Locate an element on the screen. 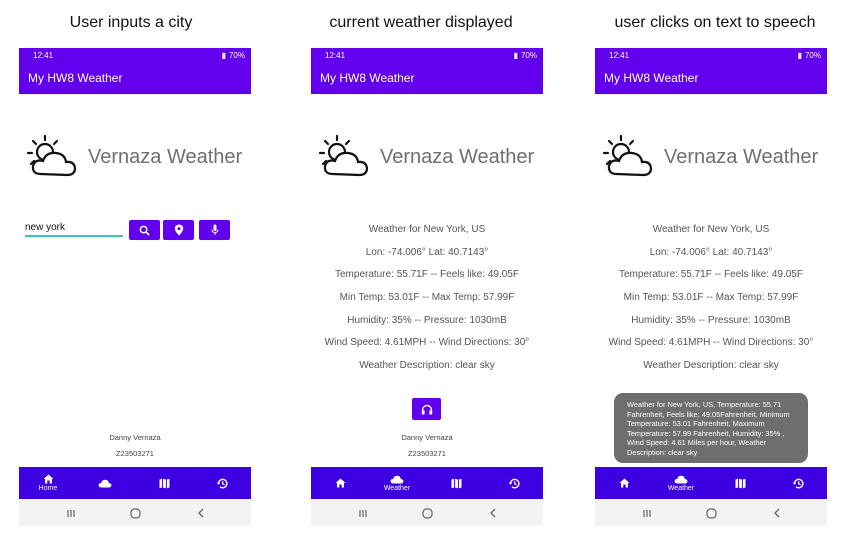 The image size is (842, 534). text-to-speech-button is located at coordinates (426, 409).